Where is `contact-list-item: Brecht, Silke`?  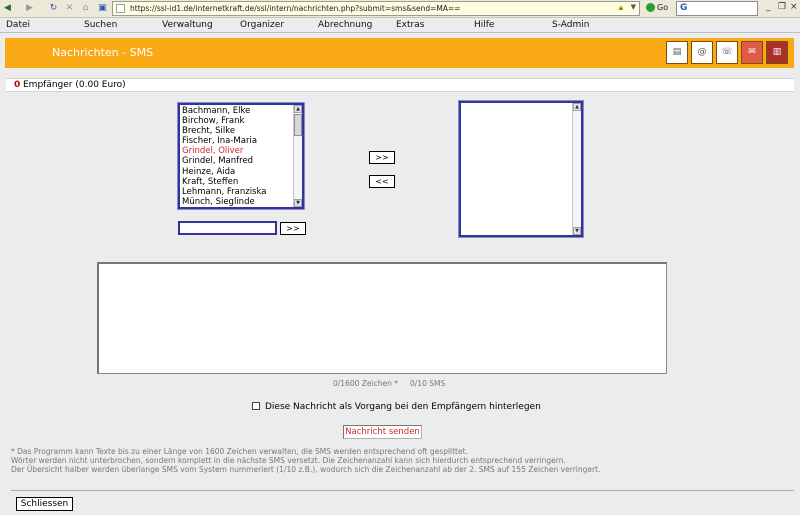
contact-list-item: Brecht, Silke is located at coordinates (224, 131).